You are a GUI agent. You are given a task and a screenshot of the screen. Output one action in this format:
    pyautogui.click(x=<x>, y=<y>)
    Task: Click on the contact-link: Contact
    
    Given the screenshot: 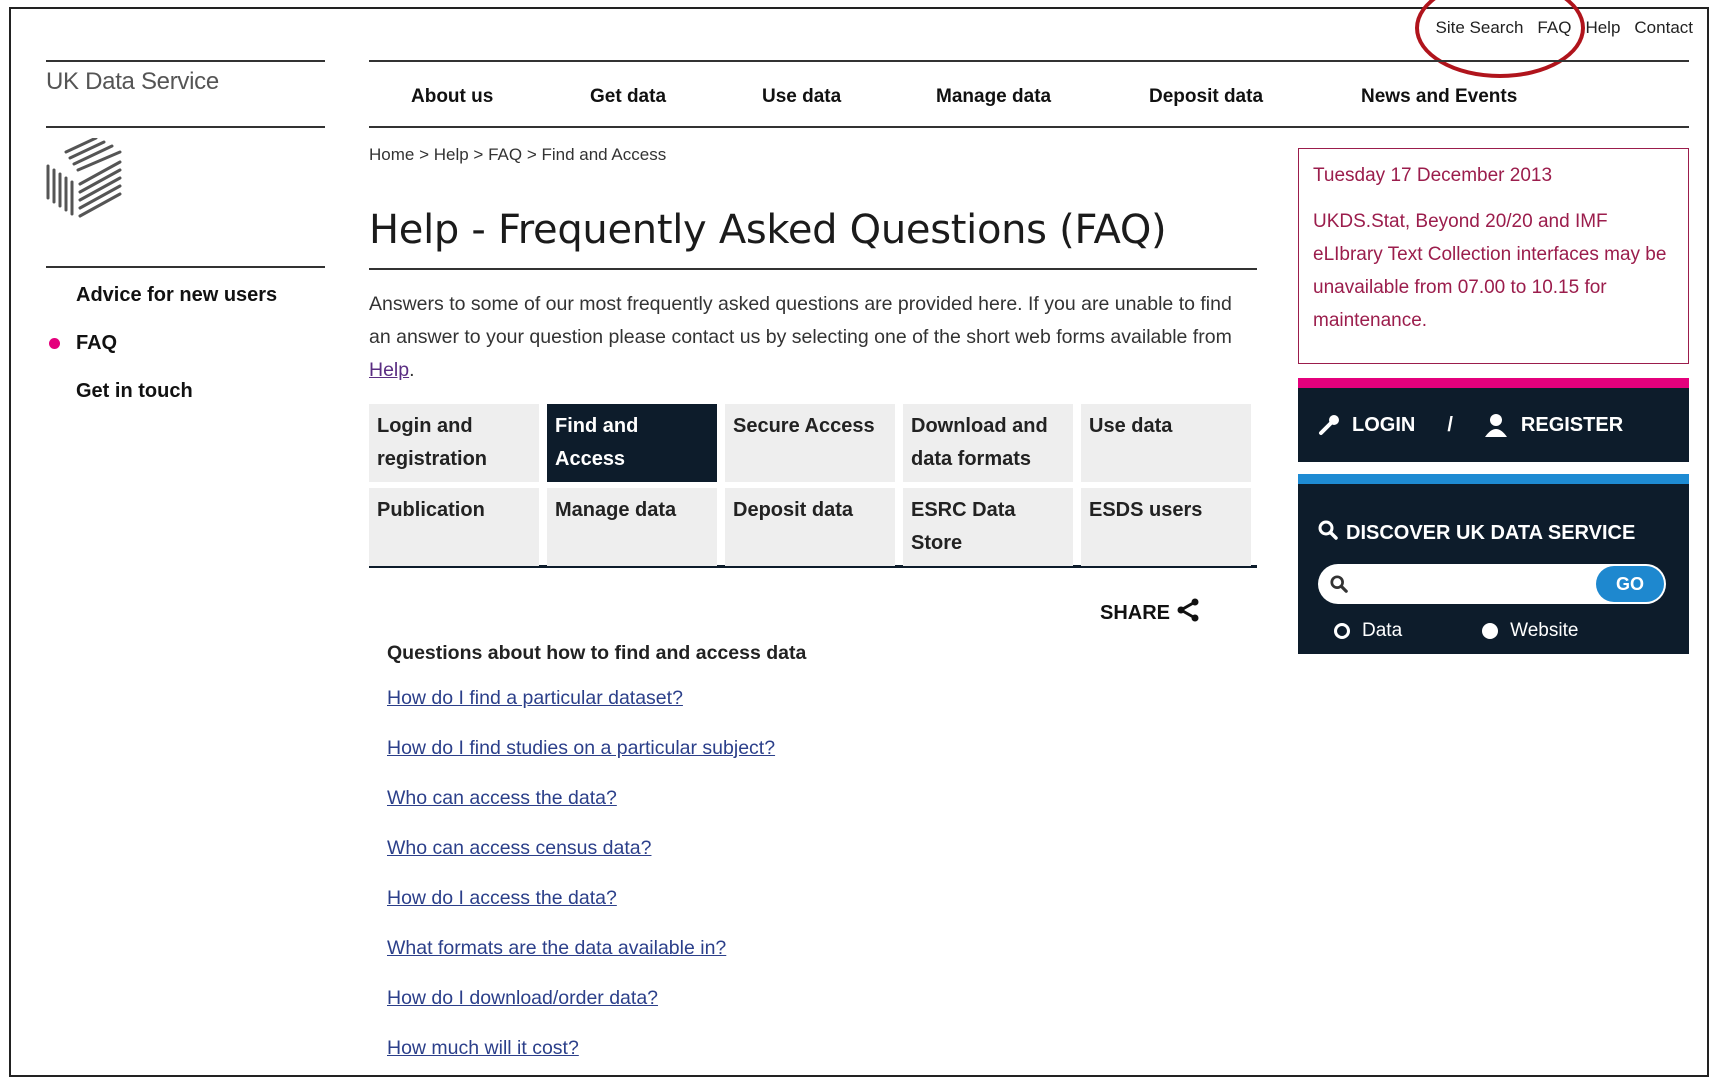 What is the action you would take?
    pyautogui.click(x=1663, y=28)
    